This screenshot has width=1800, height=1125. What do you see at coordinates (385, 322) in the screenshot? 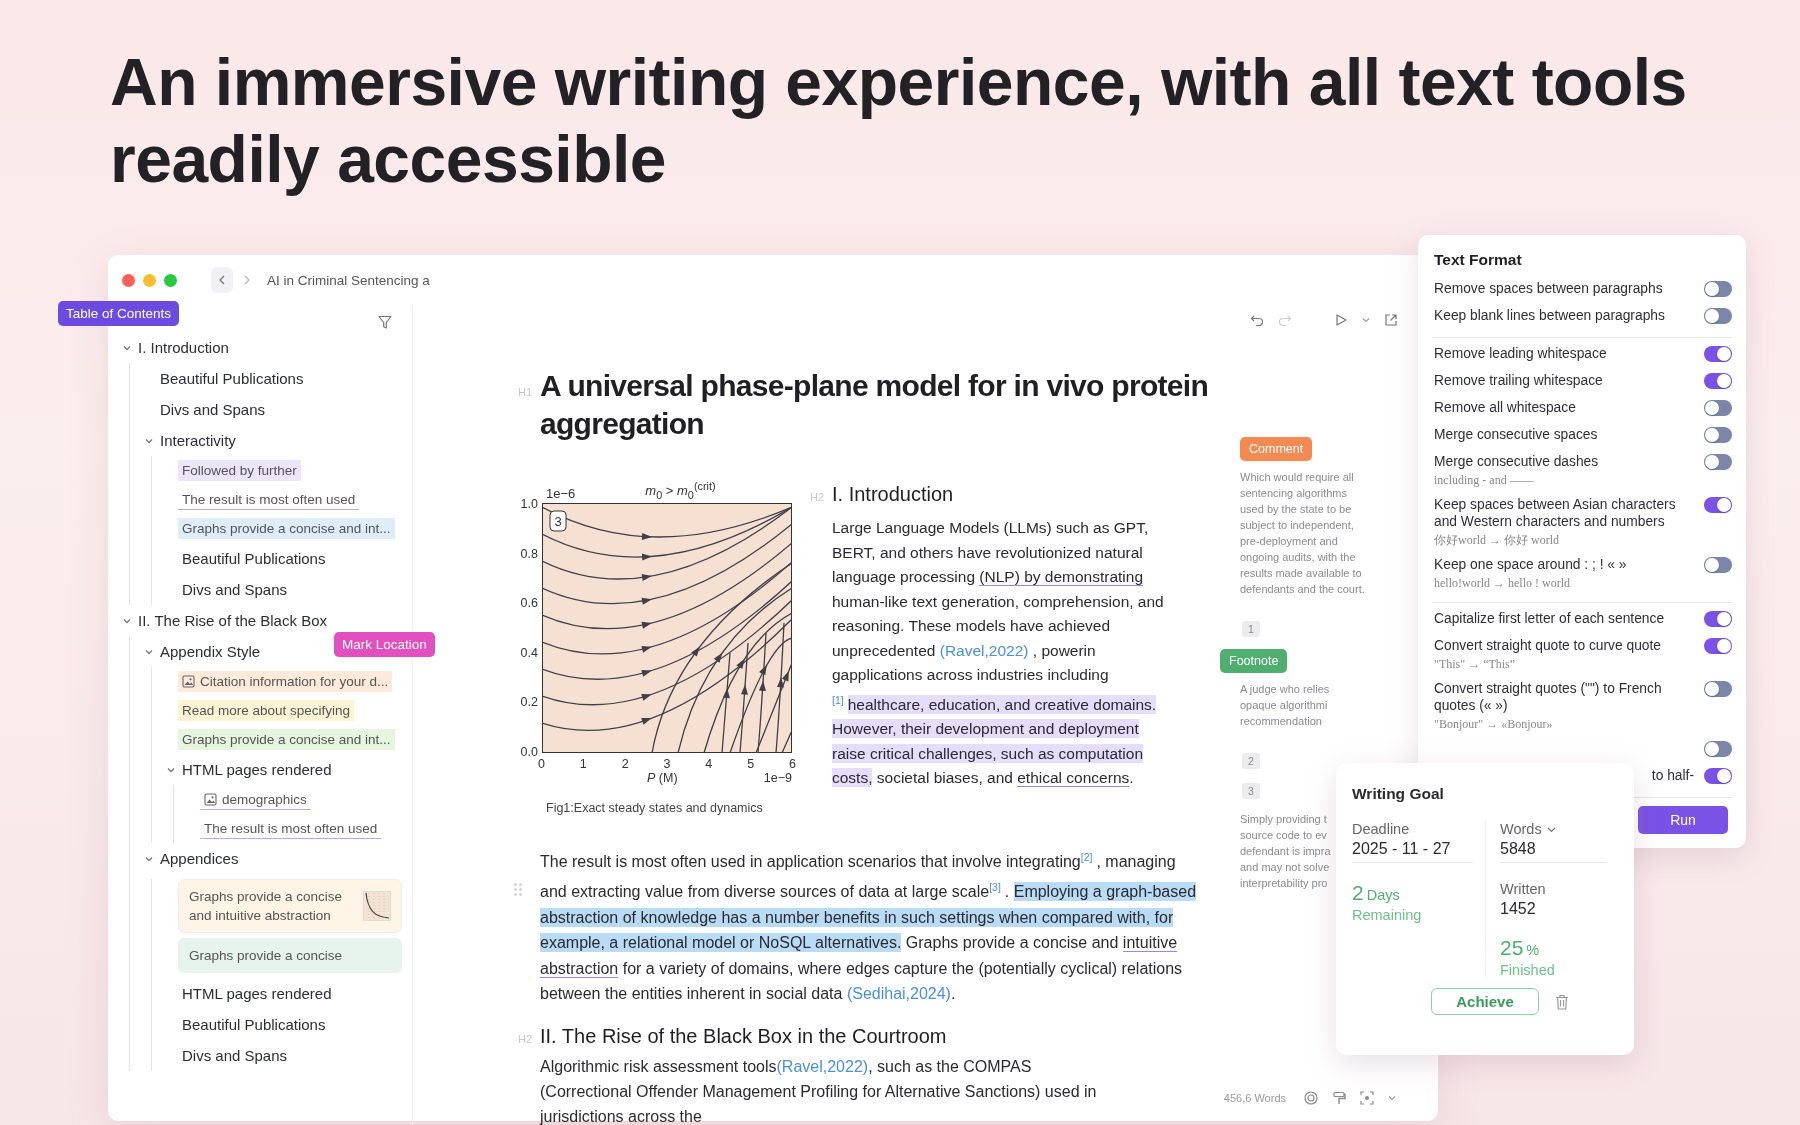
I see `filter-icon` at bounding box center [385, 322].